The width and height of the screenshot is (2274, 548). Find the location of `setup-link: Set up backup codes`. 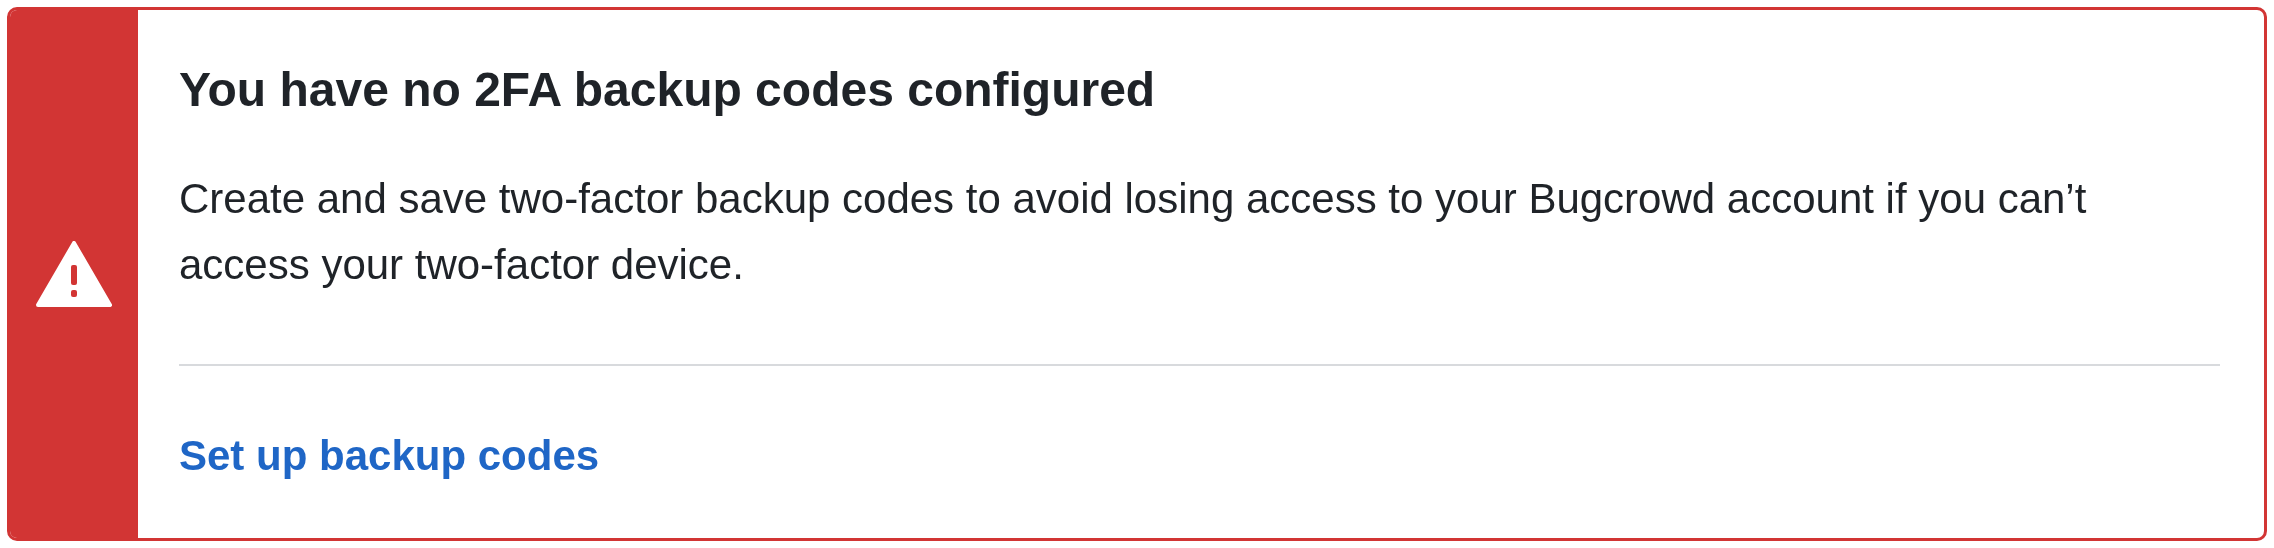

setup-link: Set up backup codes is located at coordinates (389, 455).